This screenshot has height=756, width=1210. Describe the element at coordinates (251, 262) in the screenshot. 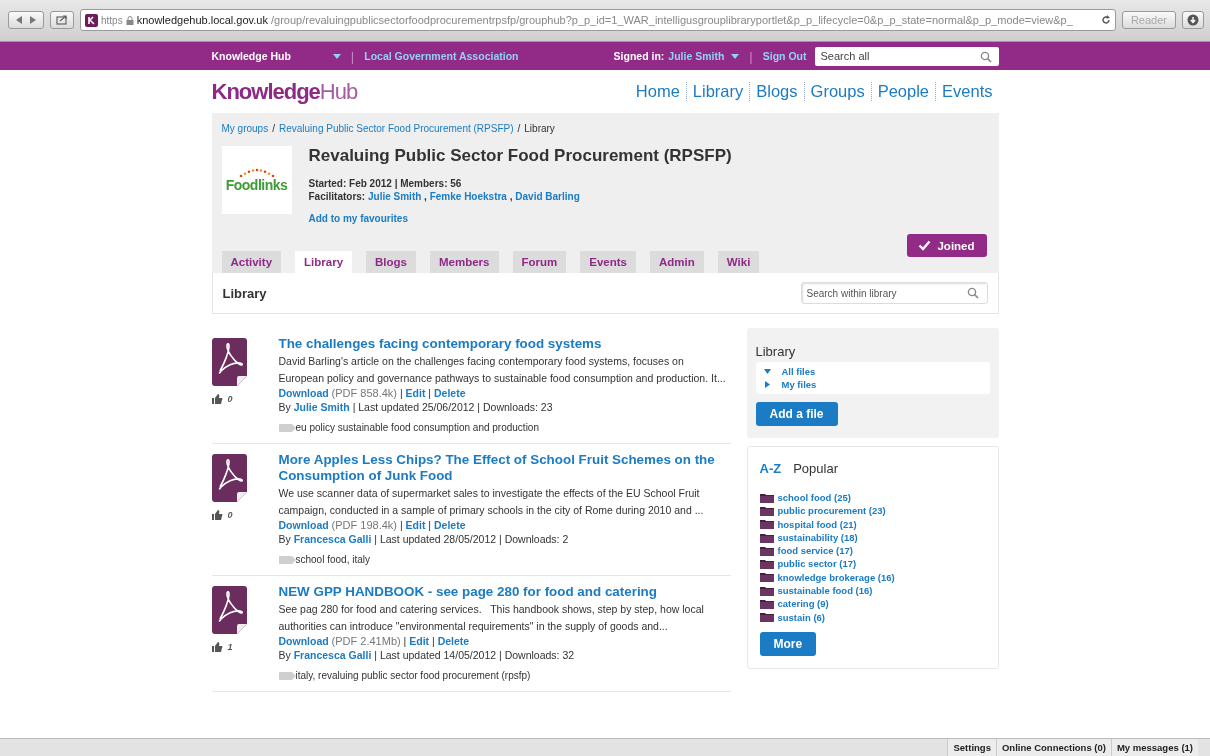

I see `group-tab: Activity` at that location.